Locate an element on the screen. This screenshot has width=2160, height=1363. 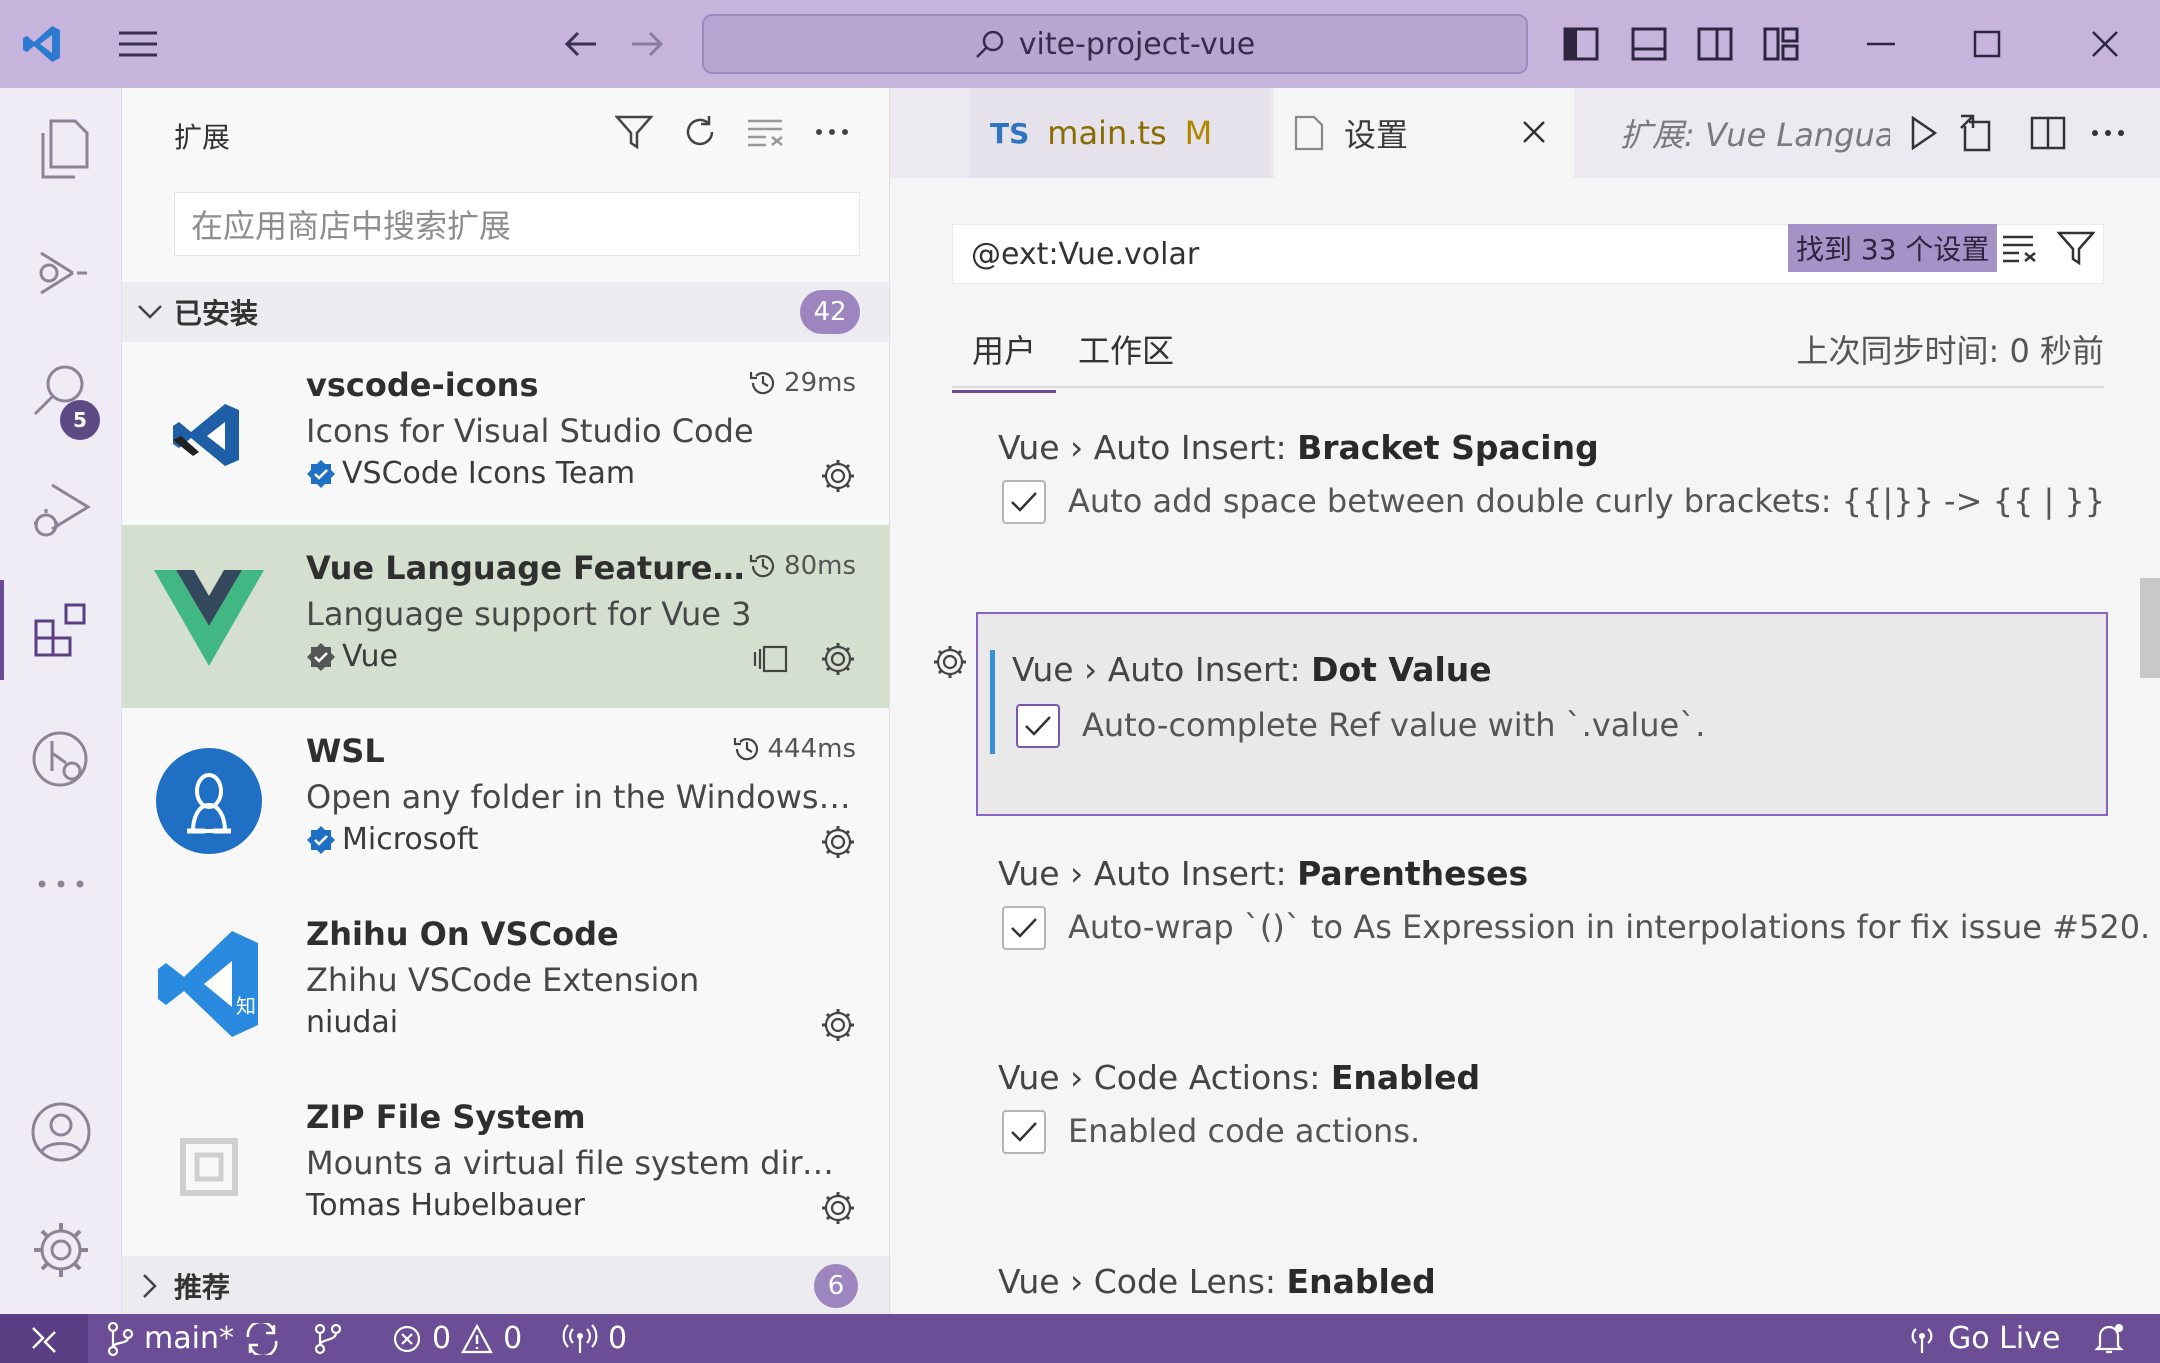
tab-extension-vue: 扩展: Vue Language Features (Volar) is located at coordinates (1735, 133).